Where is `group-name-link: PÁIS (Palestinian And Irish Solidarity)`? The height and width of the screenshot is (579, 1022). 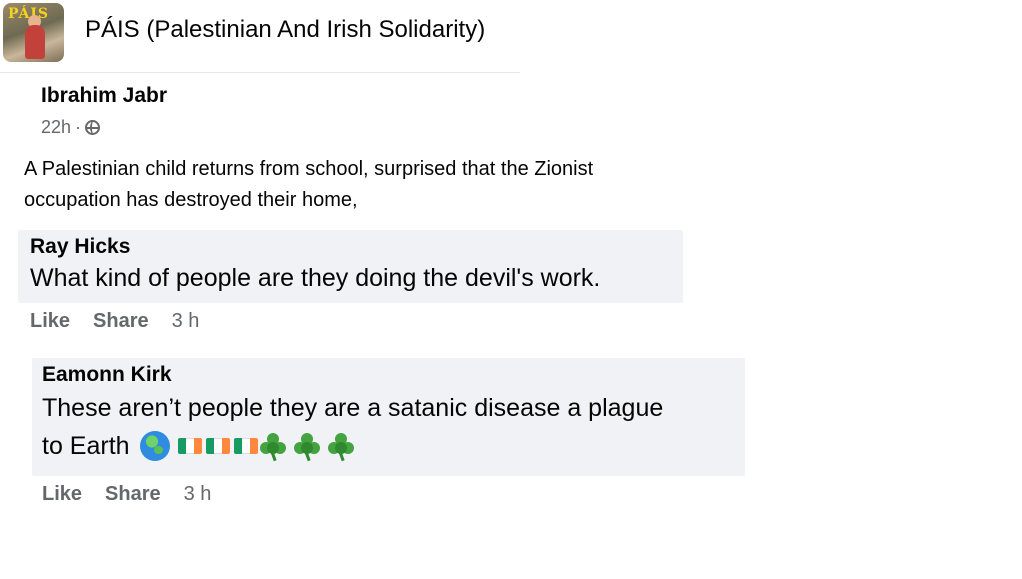 group-name-link: PÁIS (Palestinian And Irish Solidarity) is located at coordinates (285, 30).